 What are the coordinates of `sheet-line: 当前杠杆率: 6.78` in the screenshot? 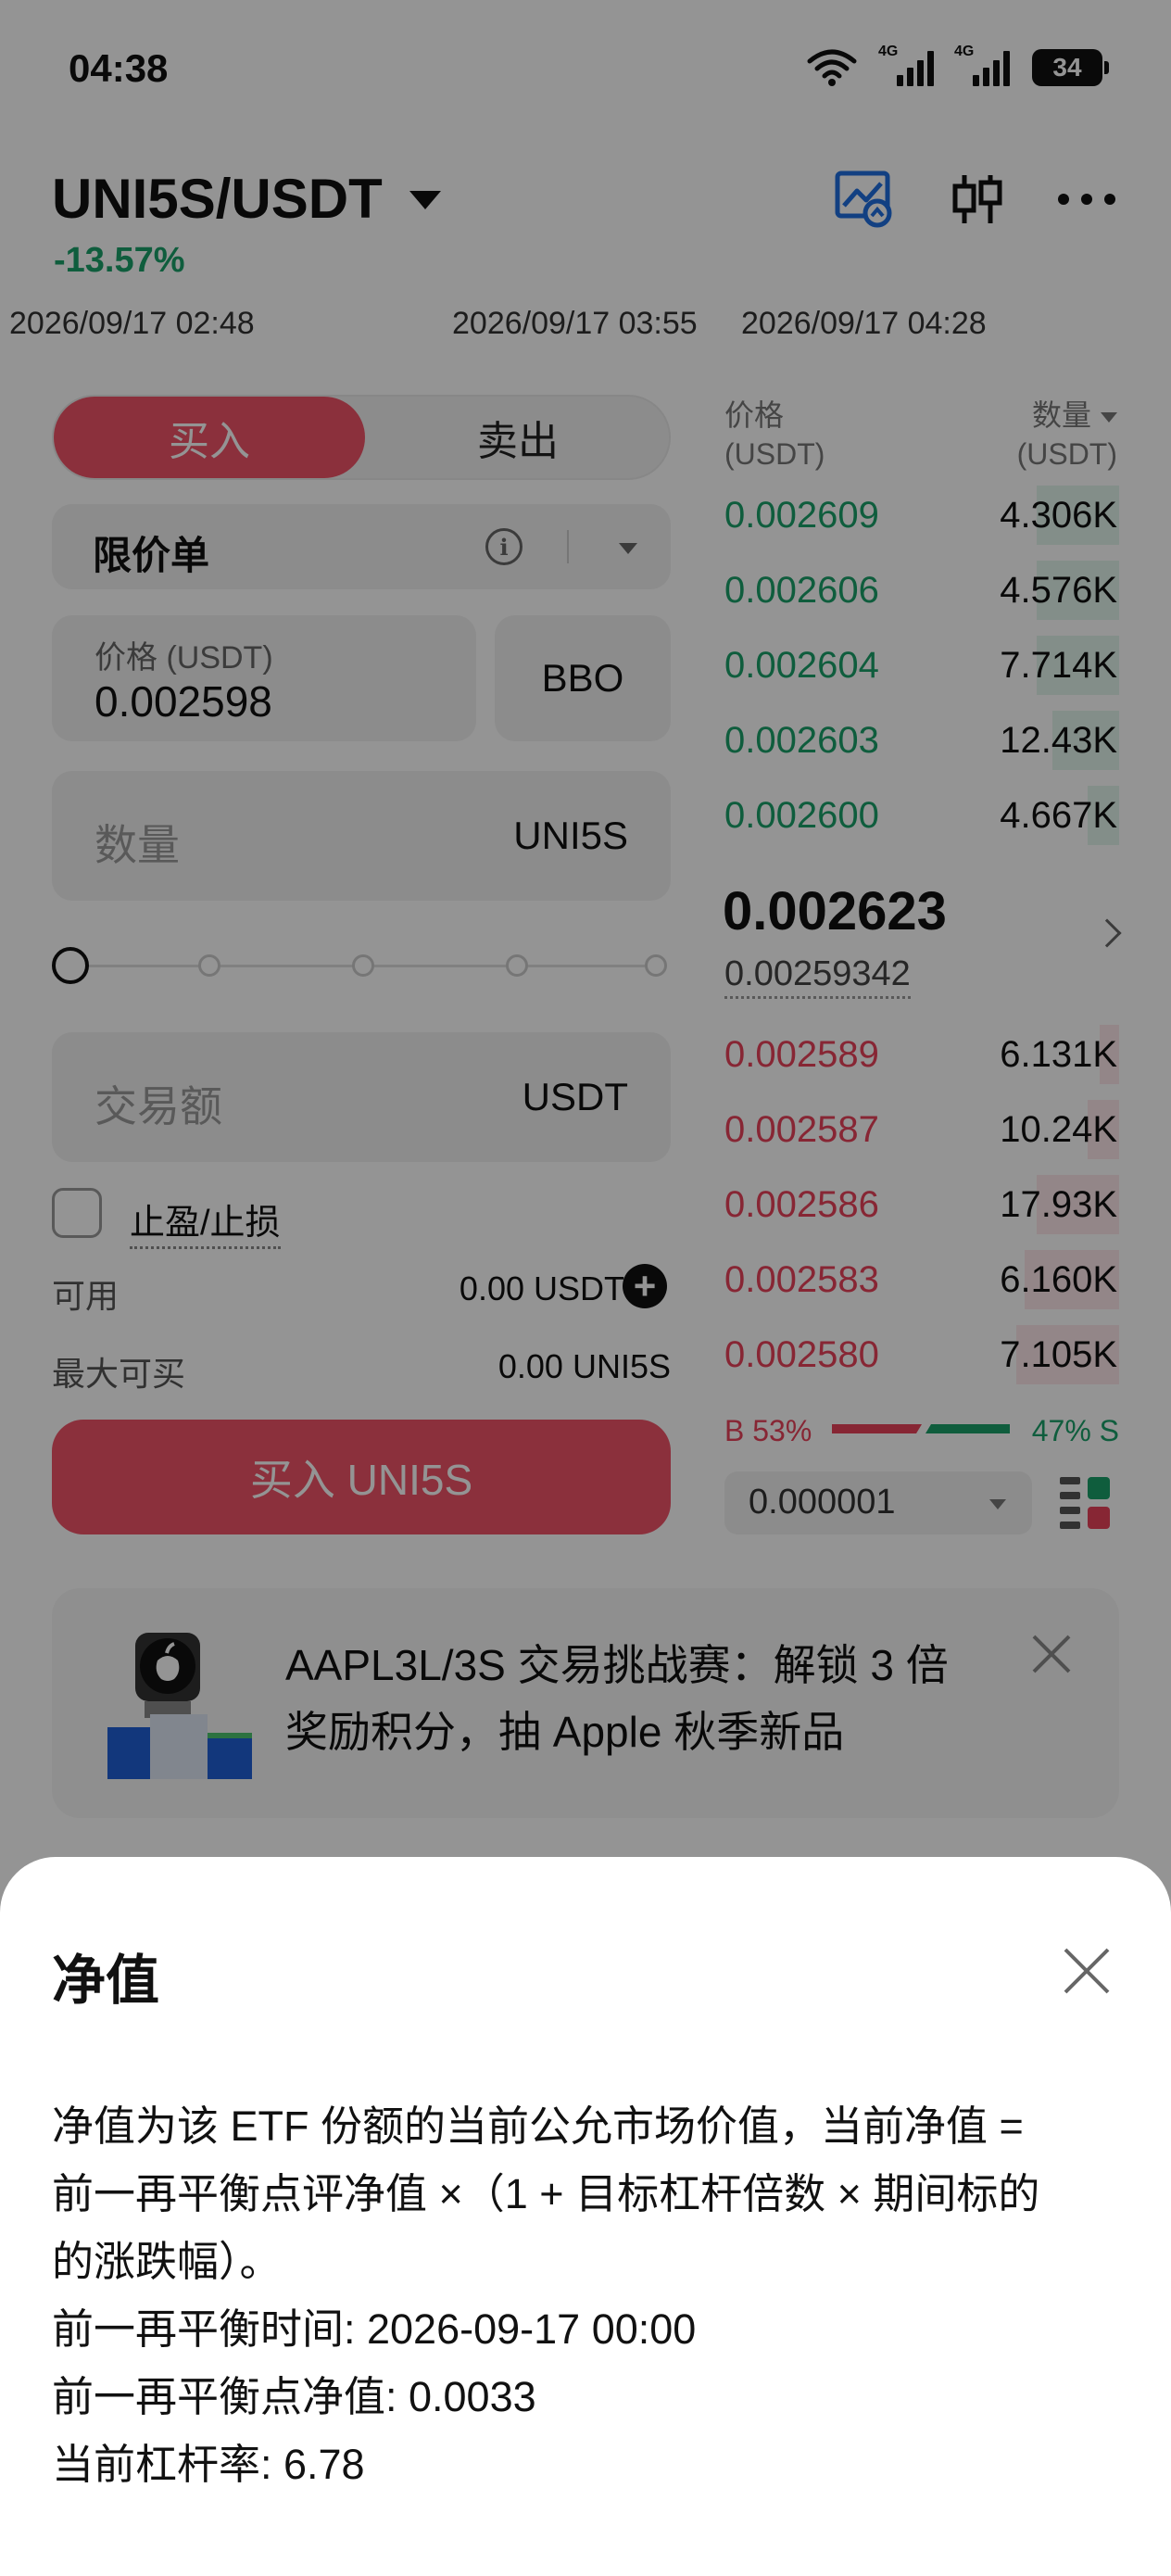 It's located at (209, 2464).